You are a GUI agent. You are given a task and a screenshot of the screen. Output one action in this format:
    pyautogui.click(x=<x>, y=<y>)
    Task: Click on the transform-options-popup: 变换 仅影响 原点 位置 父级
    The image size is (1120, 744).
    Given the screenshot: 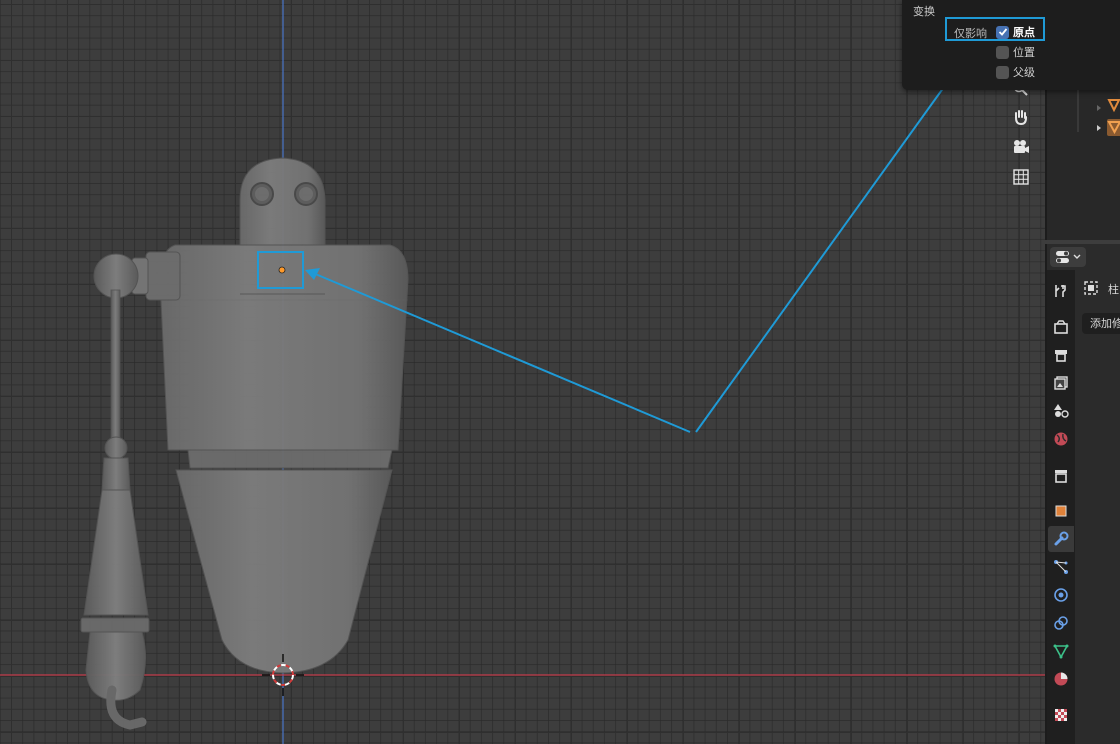 What is the action you would take?
    pyautogui.click(x=1011, y=45)
    